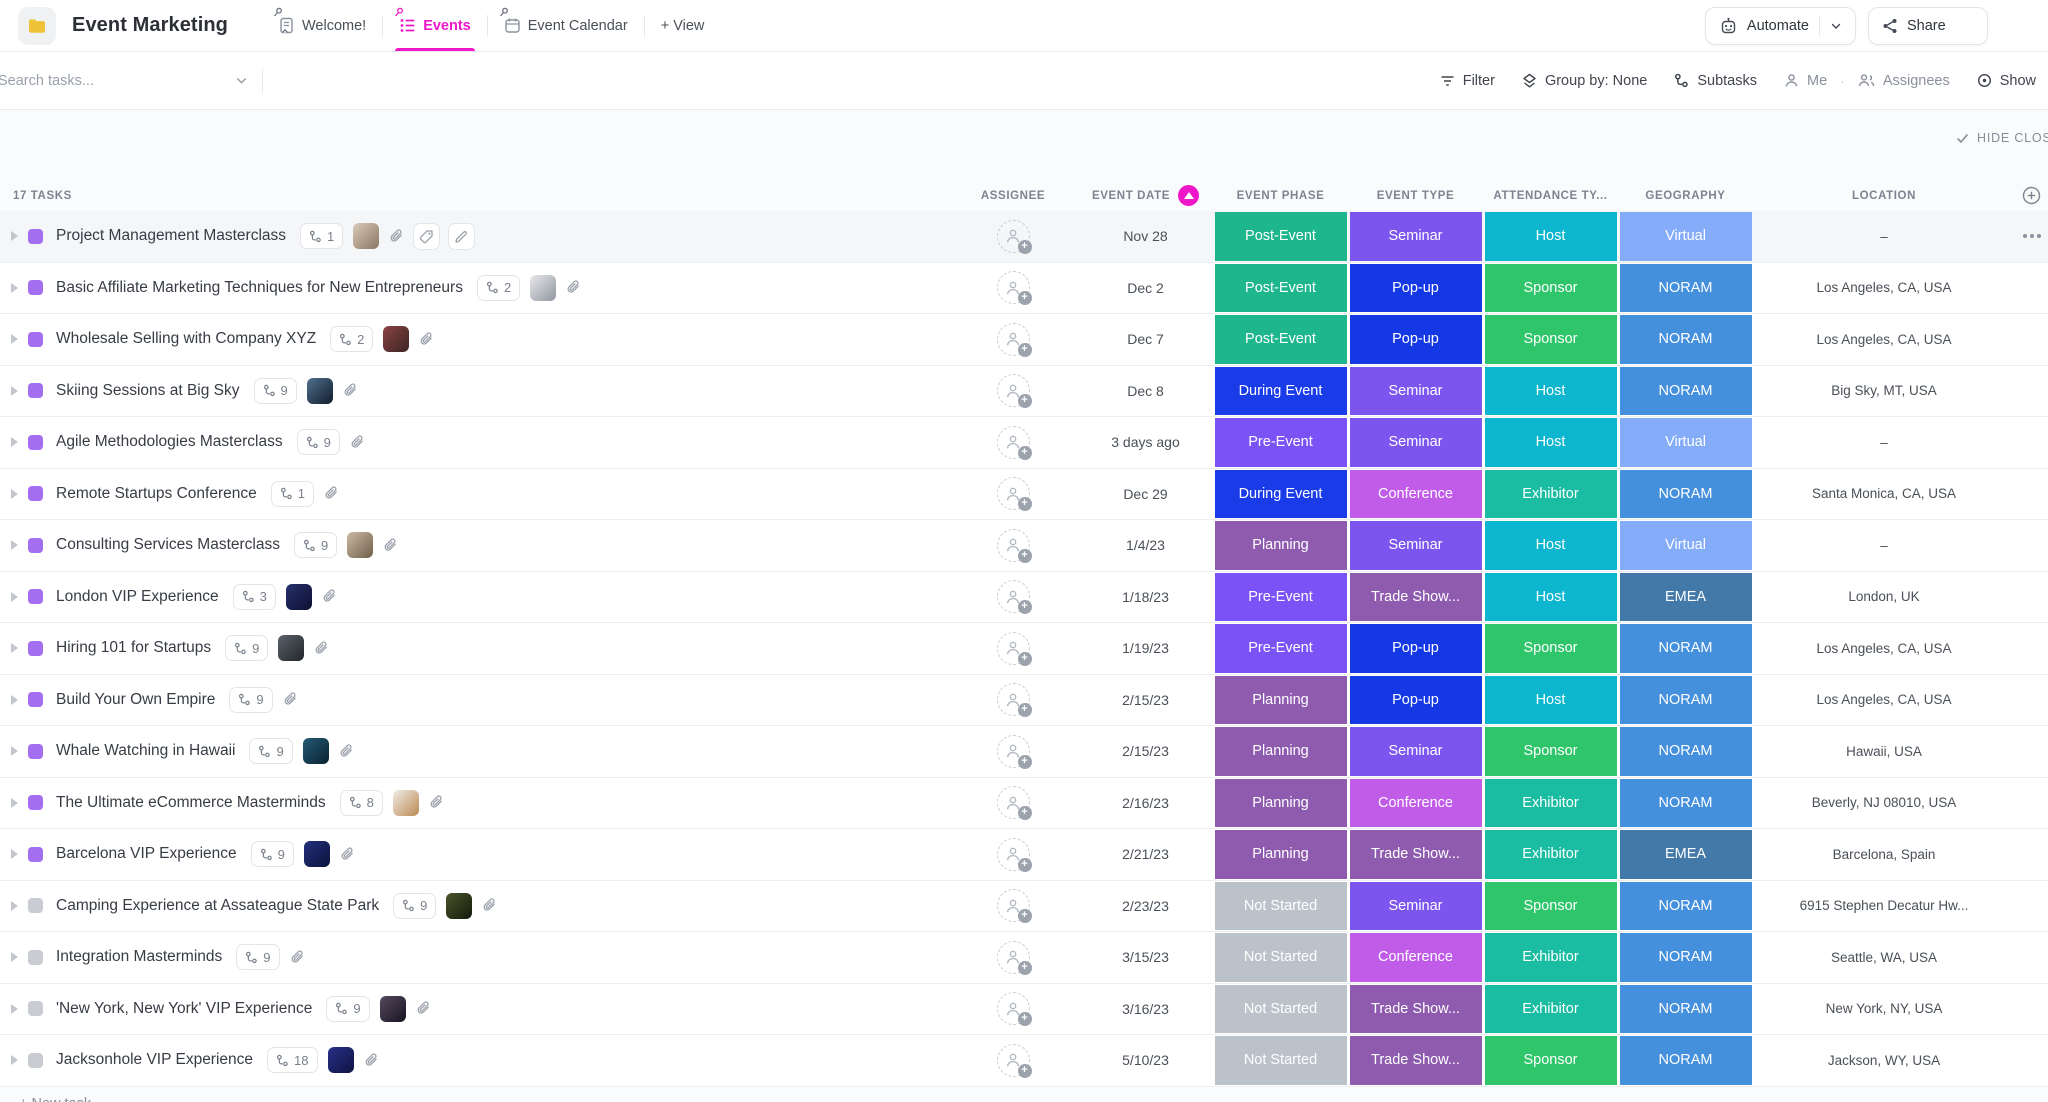 The height and width of the screenshot is (1102, 2048). What do you see at coordinates (1884, 751) in the screenshot?
I see `location-value: Hawaii, USA` at bounding box center [1884, 751].